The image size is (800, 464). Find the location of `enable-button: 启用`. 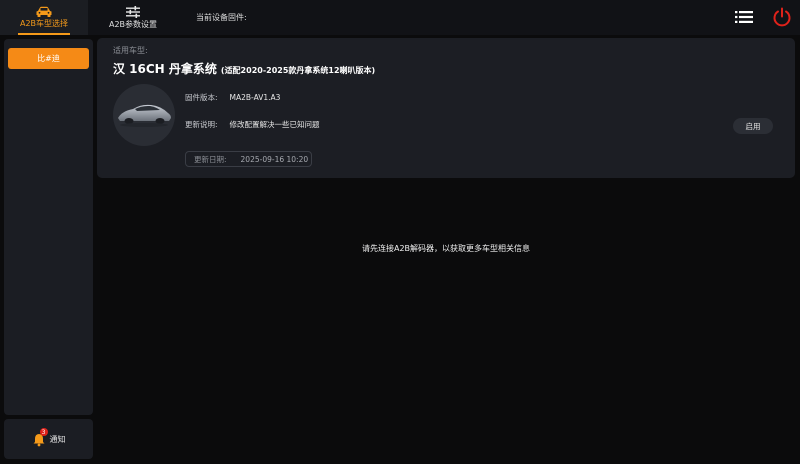

enable-button: 启用 is located at coordinates (753, 126).